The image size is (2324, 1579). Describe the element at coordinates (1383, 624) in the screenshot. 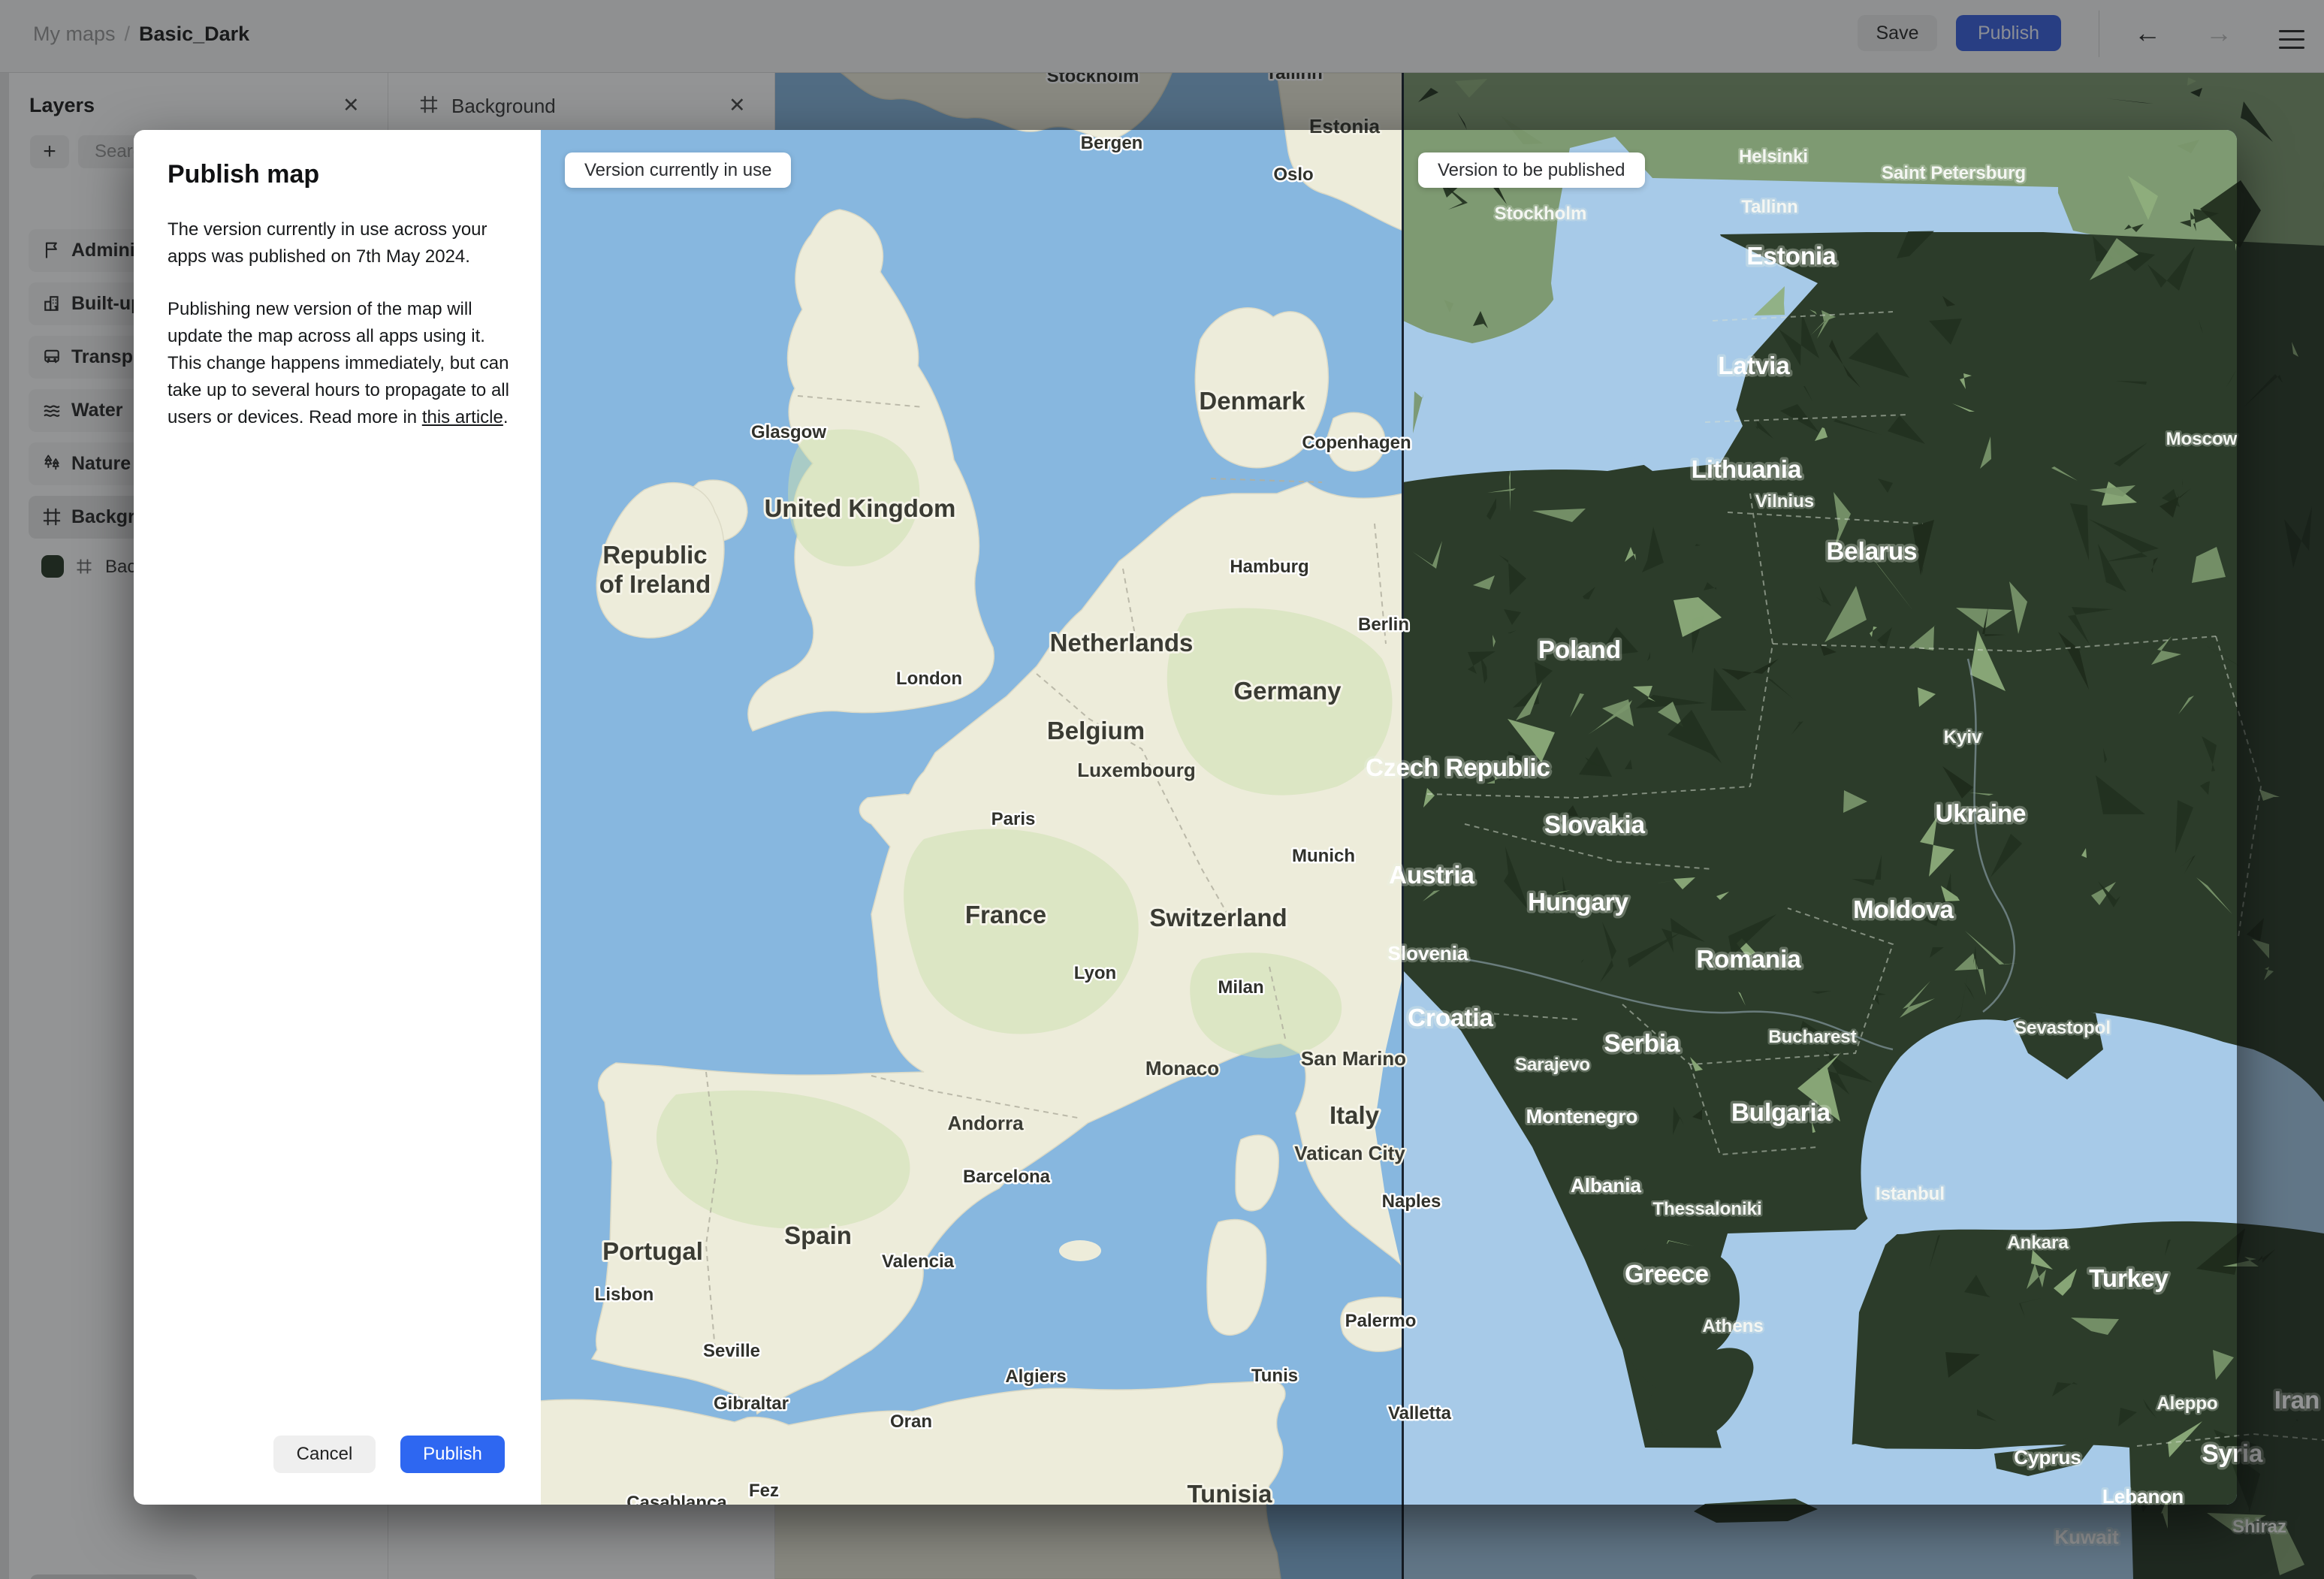

I see `svg-text: Berlin` at that location.